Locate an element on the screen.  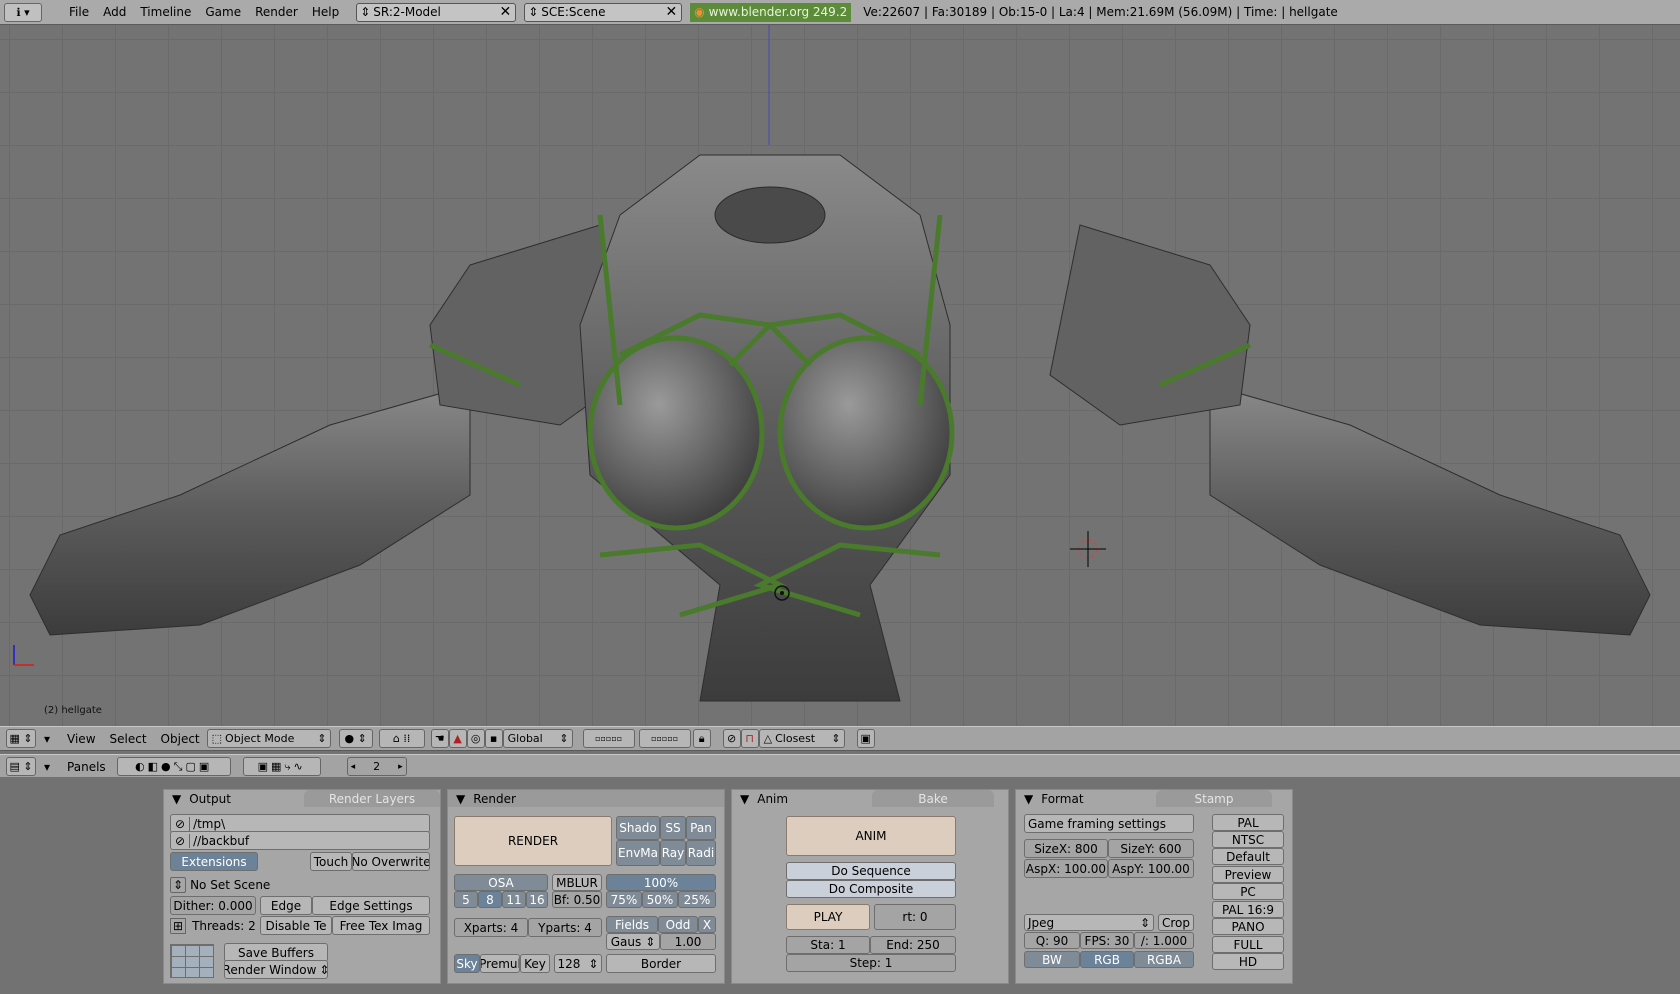
render-preview-icon: ▣ is located at coordinates (865, 738).